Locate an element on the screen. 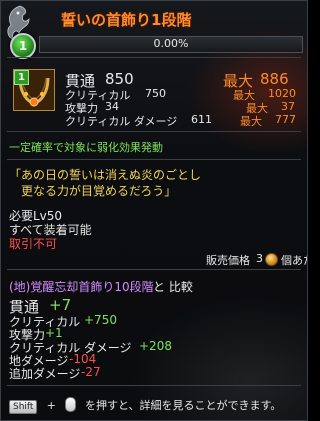 This screenshot has height=421, width=320. compare-main-stat-value: +7 is located at coordinates (60, 305).